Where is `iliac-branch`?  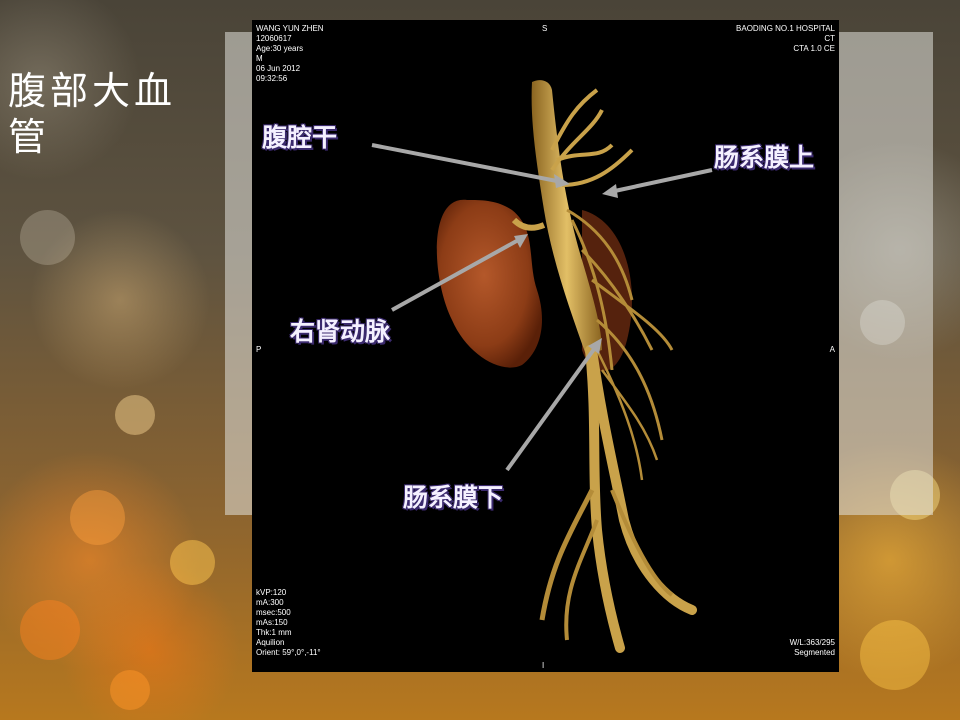 iliac-branch is located at coordinates (581, 580).